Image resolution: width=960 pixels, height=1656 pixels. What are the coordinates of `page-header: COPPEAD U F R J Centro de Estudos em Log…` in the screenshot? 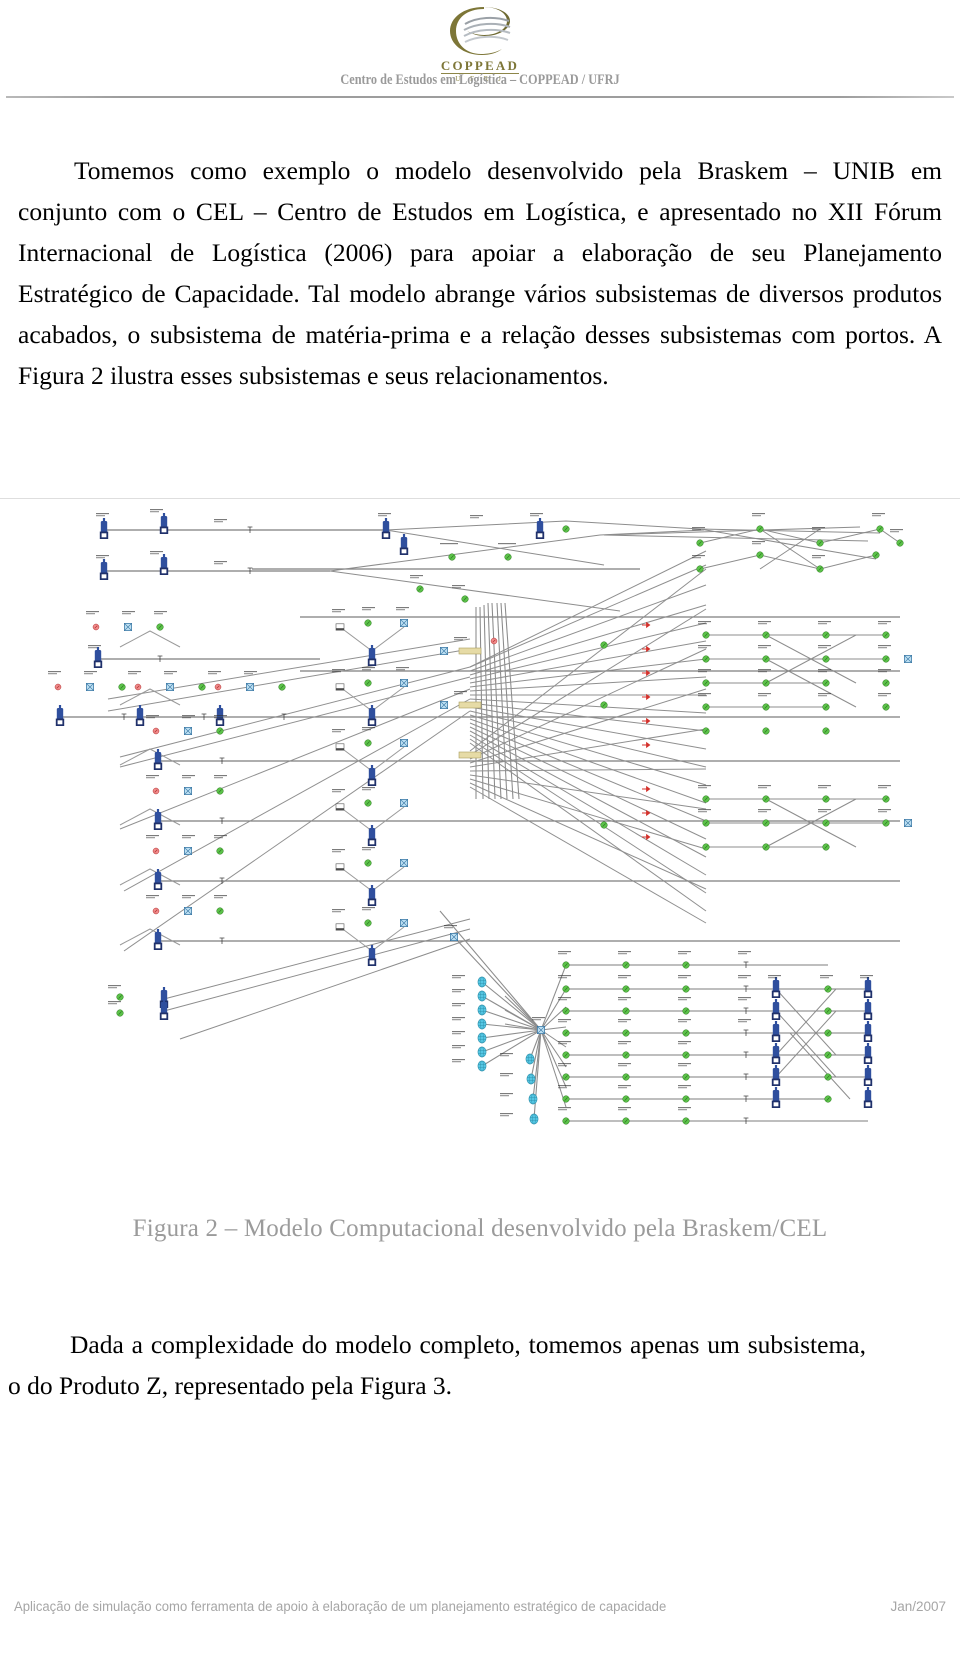 It's located at (480, 50).